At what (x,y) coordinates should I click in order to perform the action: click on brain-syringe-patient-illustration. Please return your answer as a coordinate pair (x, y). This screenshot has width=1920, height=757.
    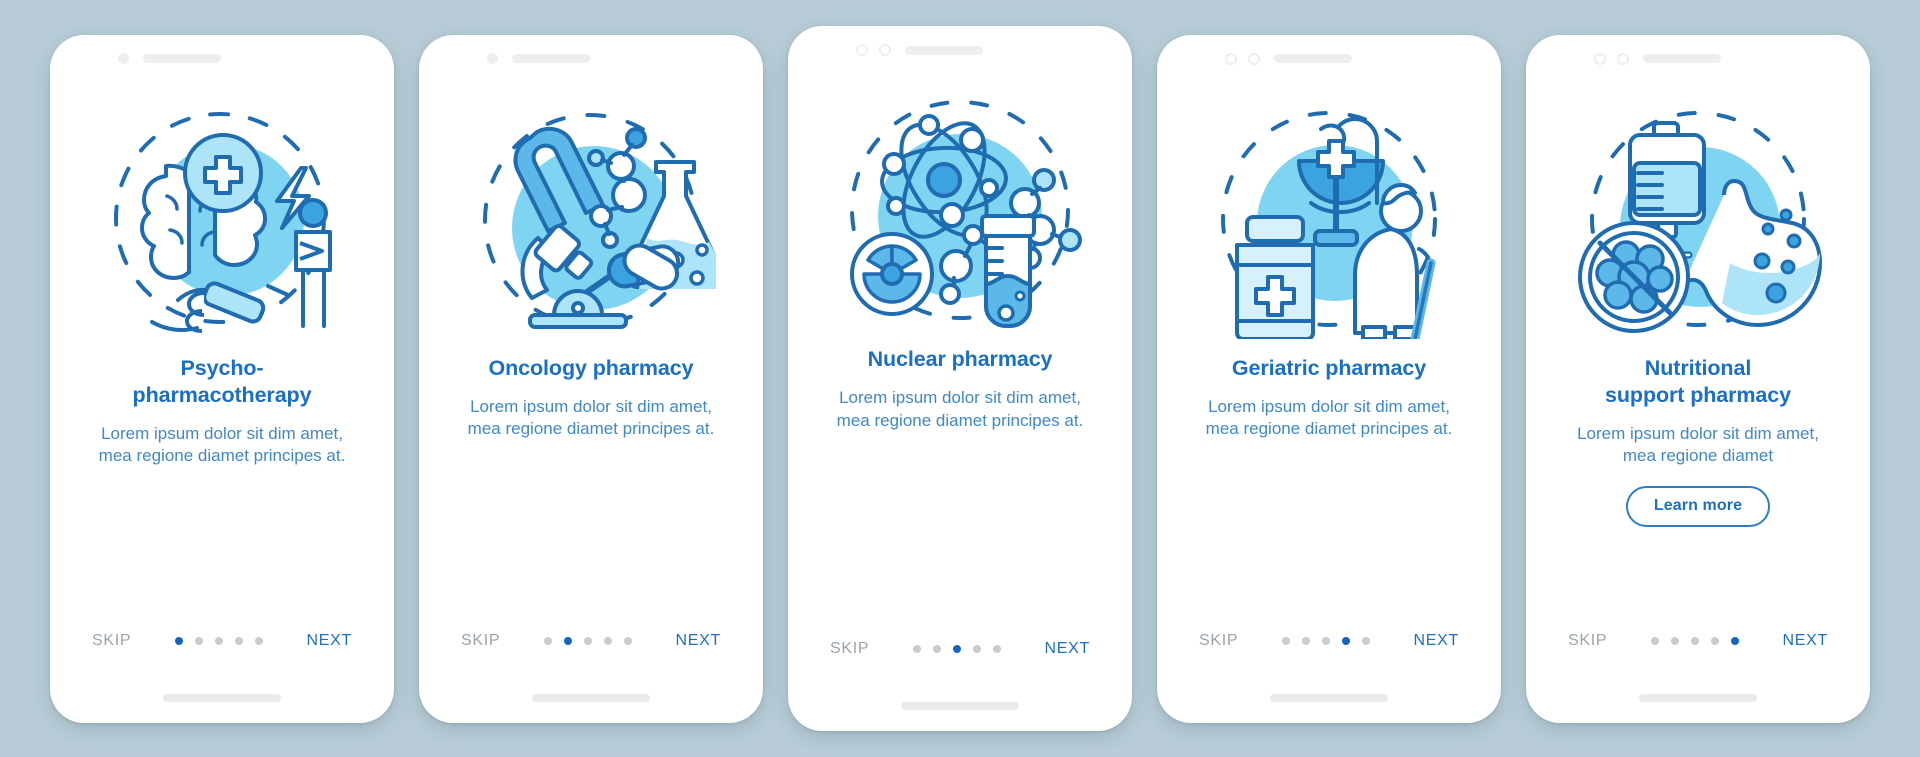
    Looking at the image, I should click on (222, 219).